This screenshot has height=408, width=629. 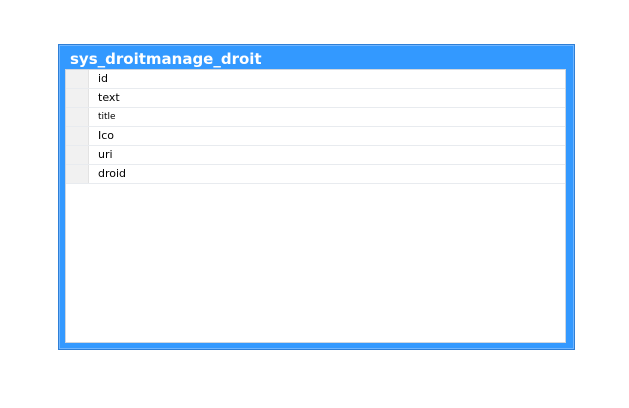 I want to click on field-name: uri, so click(x=105, y=154).